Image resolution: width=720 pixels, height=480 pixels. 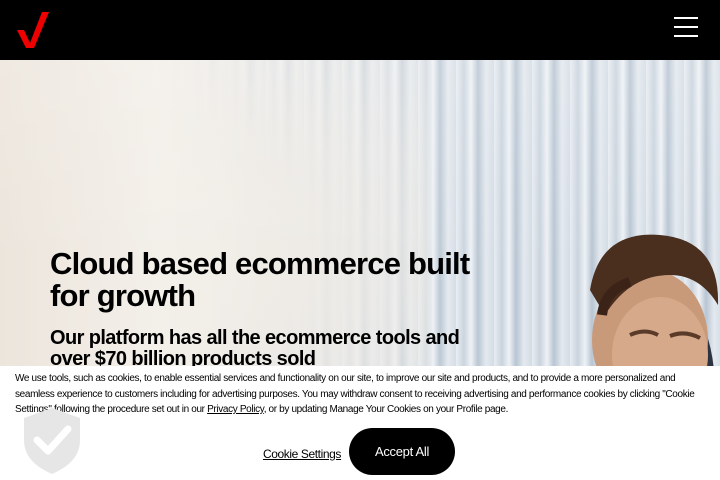 What do you see at coordinates (360, 30) in the screenshot?
I see `top-navigation-bar` at bounding box center [360, 30].